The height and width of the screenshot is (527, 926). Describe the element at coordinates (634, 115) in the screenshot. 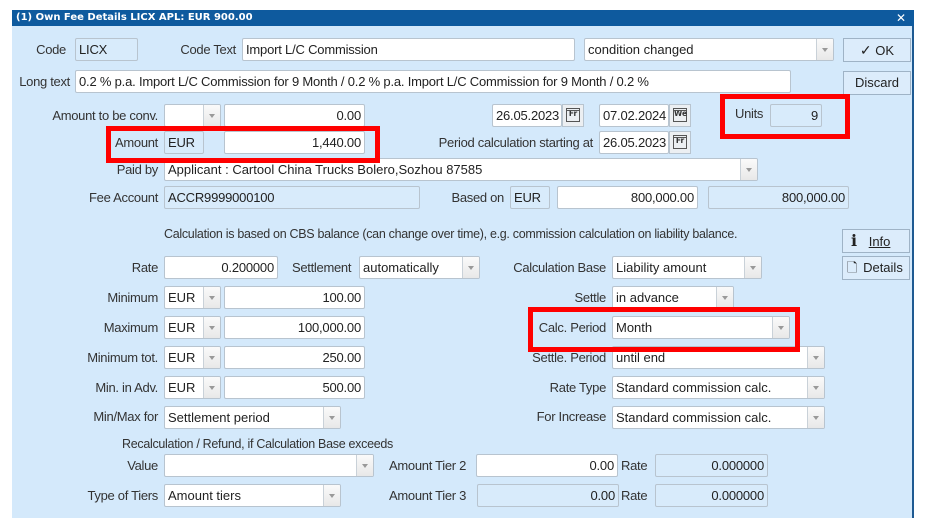

I see `date-to-field: 07.02.2024` at that location.